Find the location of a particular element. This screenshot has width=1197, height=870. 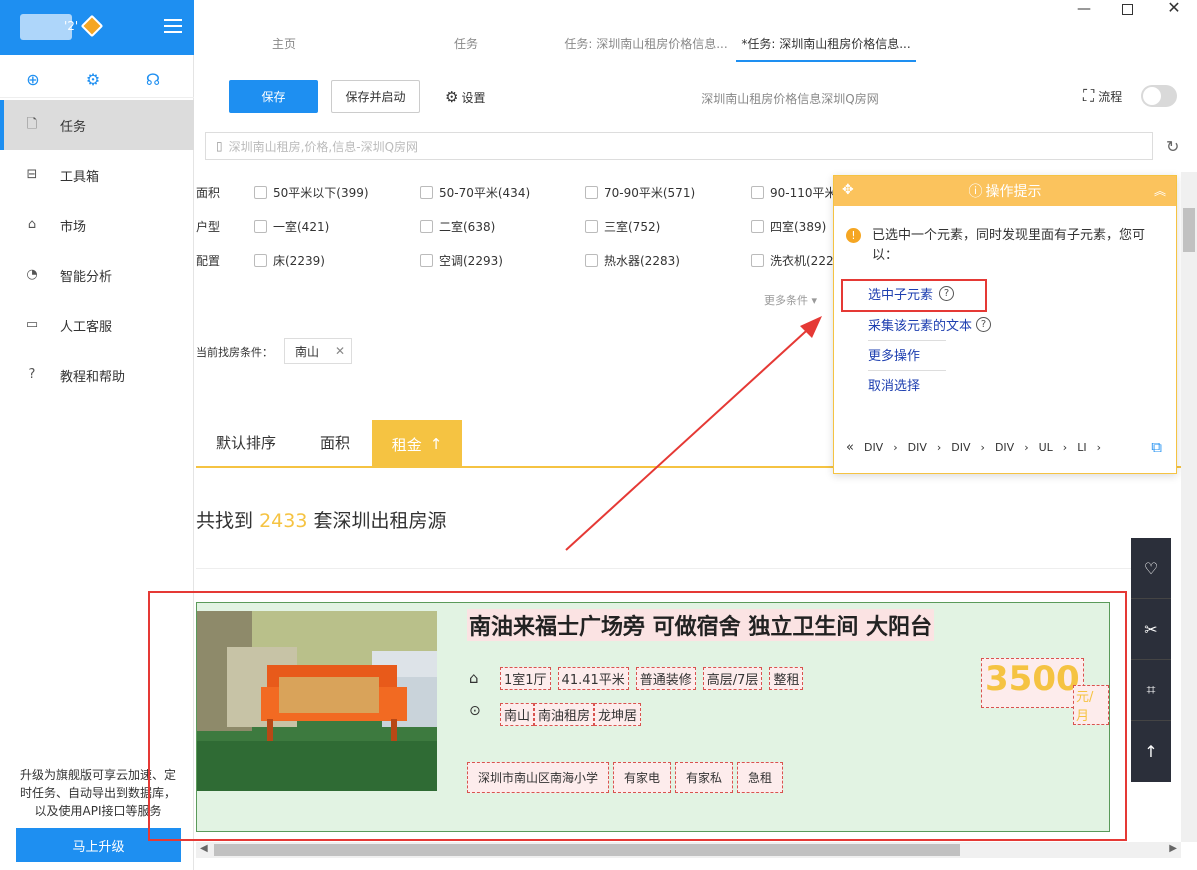

element-path-breadcrumb: « DIV › DIV › DIV › DIV › UL › LI › is located at coordinates (978, 447).